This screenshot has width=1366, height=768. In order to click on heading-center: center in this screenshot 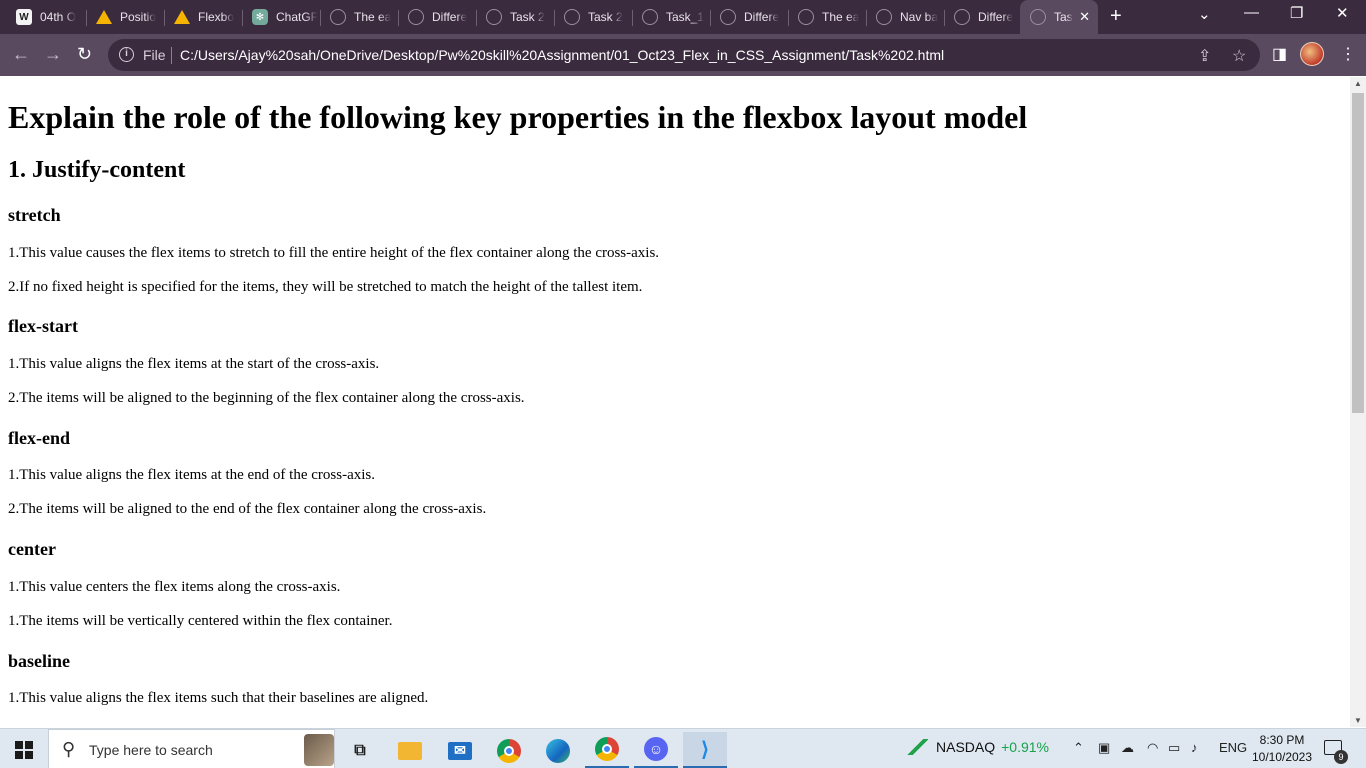, I will do `click(32, 549)`.